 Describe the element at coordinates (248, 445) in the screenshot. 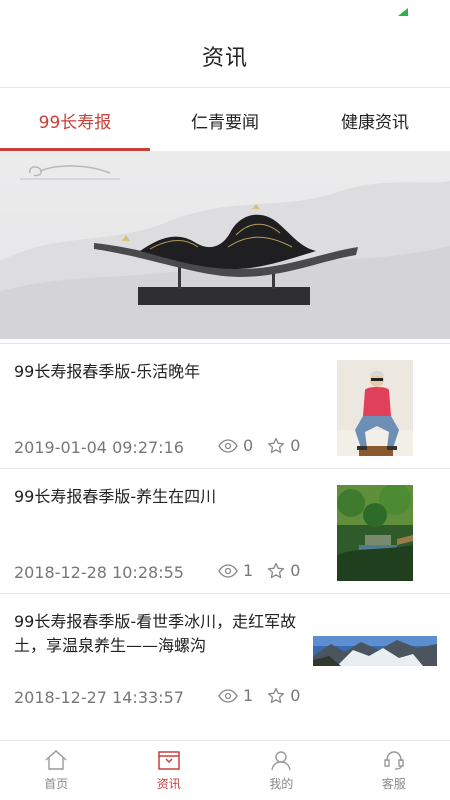

I see `view-count: 0` at that location.